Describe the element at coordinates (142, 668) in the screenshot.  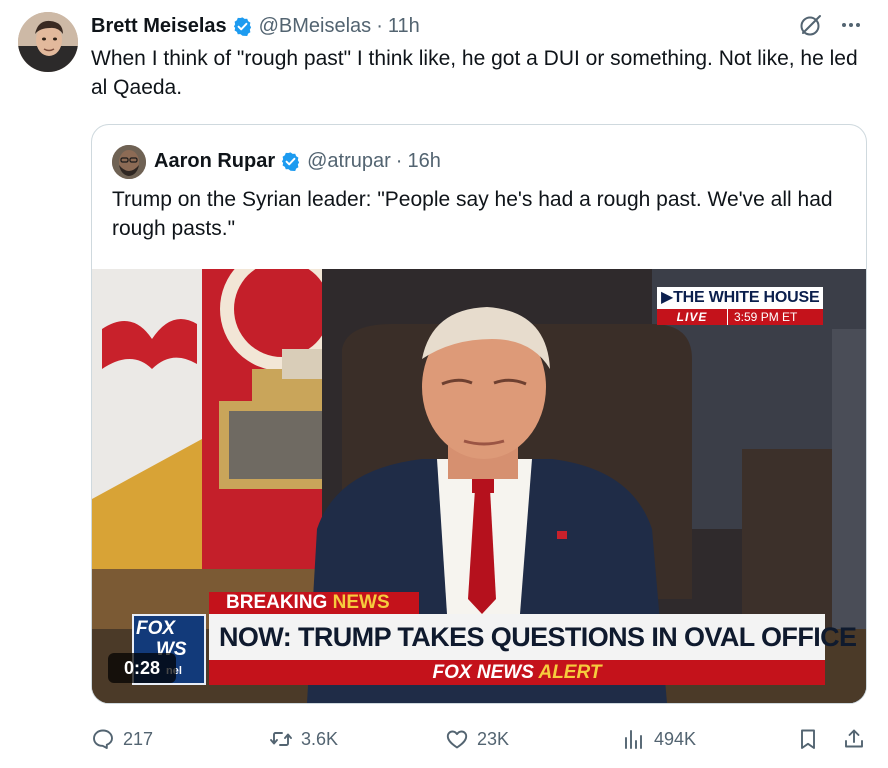
I see `video-duration: 0:28` at that location.